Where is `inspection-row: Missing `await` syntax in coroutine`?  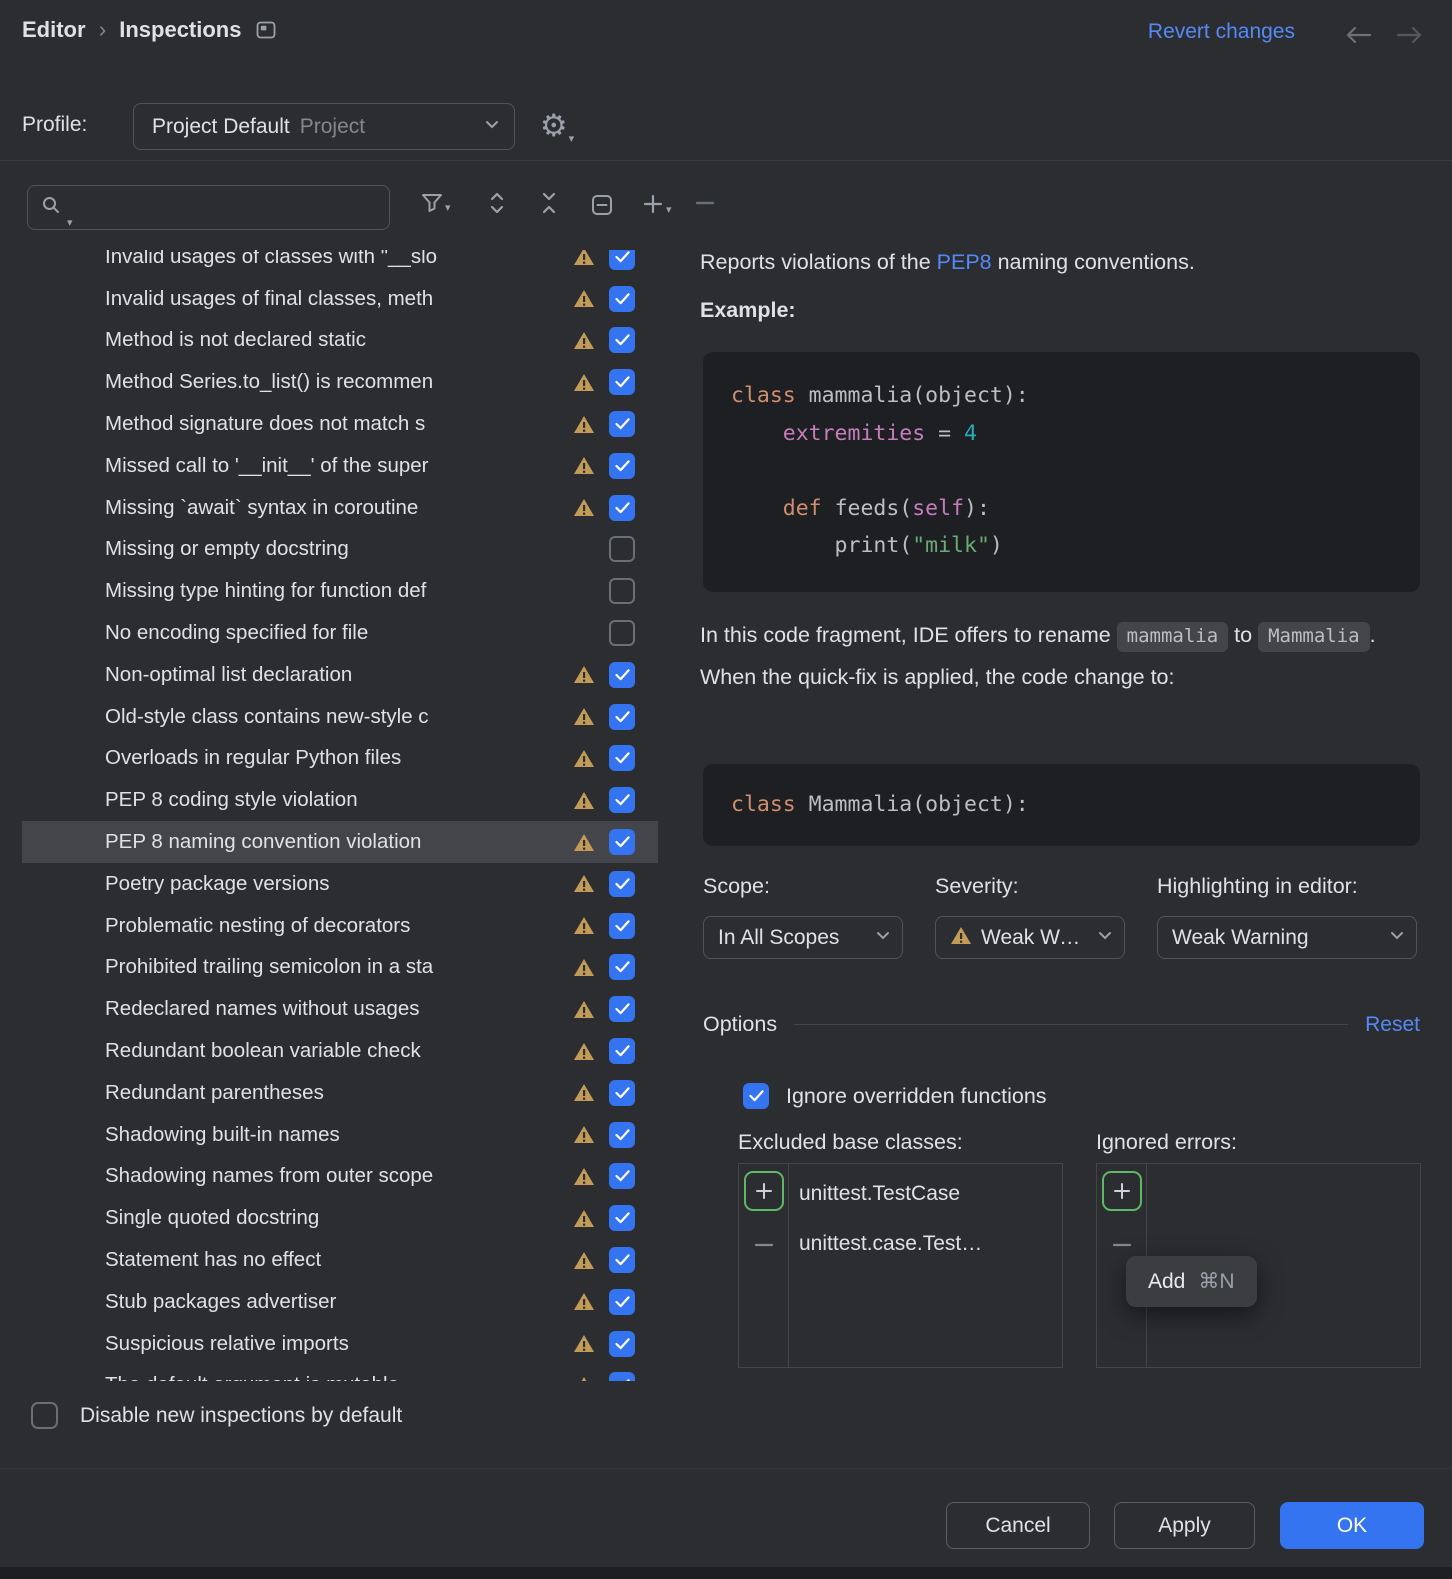 inspection-row: Missing `await` syntax in coroutine is located at coordinates (340, 508).